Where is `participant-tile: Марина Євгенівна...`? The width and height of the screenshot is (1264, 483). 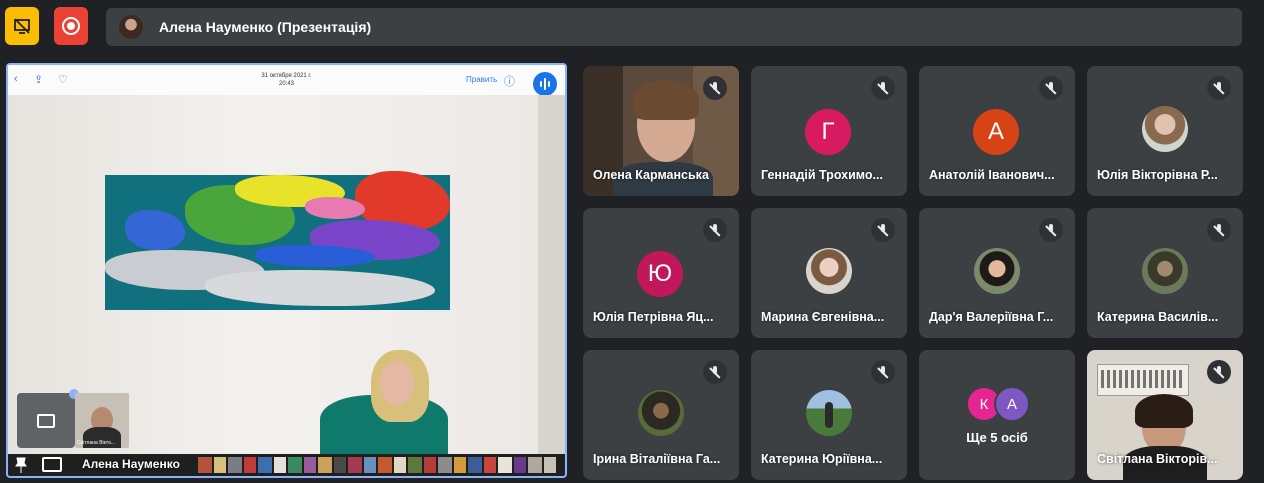
participant-tile: Марина Євгенівна... is located at coordinates (829, 273).